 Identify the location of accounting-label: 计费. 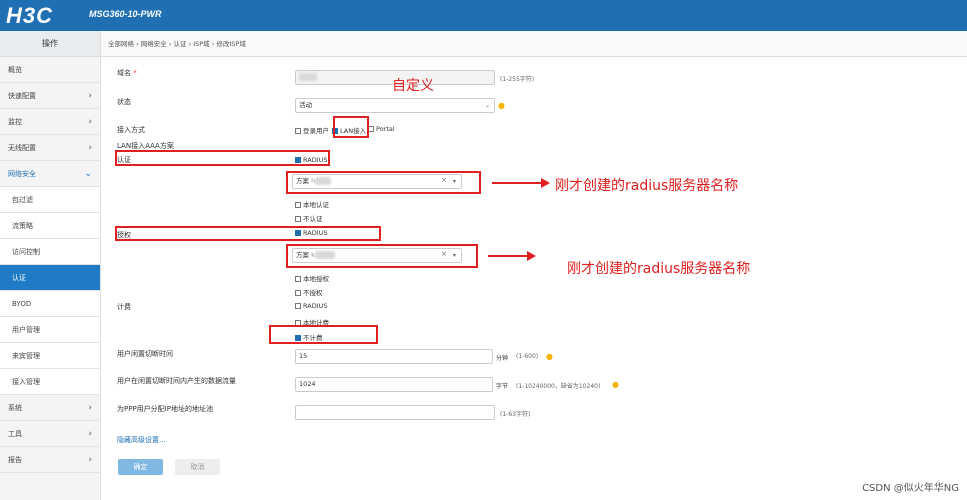
(124, 307).